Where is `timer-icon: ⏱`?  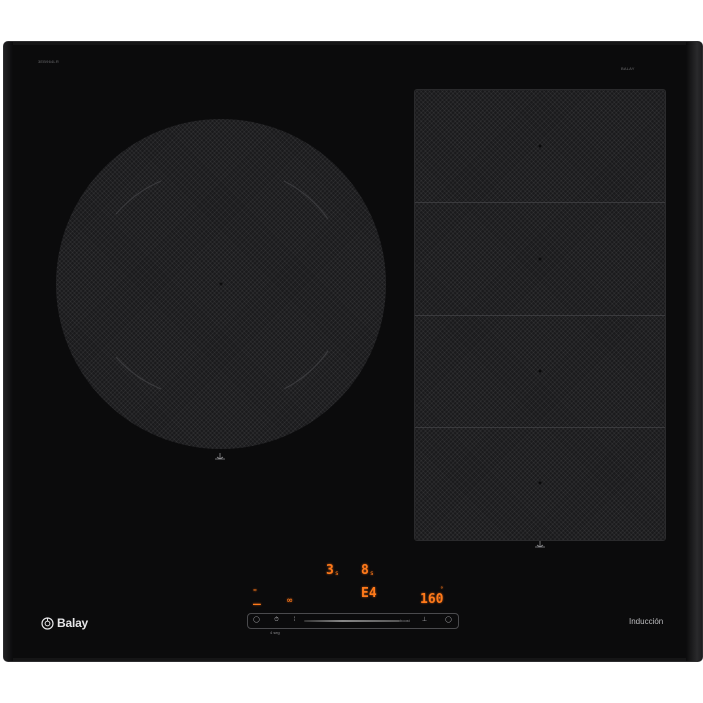
timer-icon: ⏱ is located at coordinates (276, 620).